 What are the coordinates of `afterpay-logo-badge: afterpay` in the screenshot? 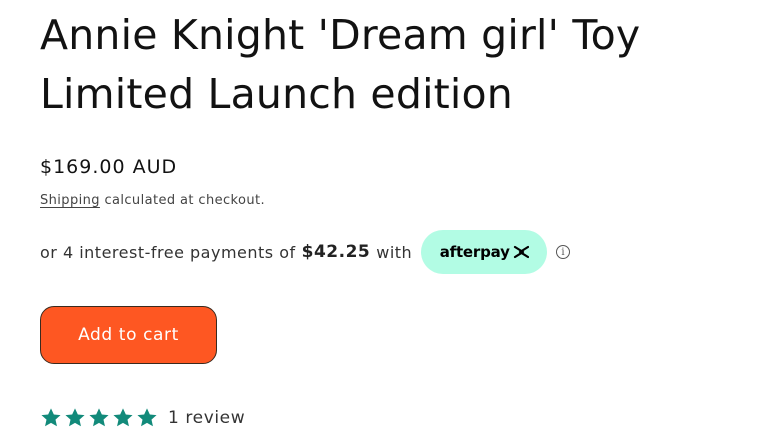 It's located at (484, 252).